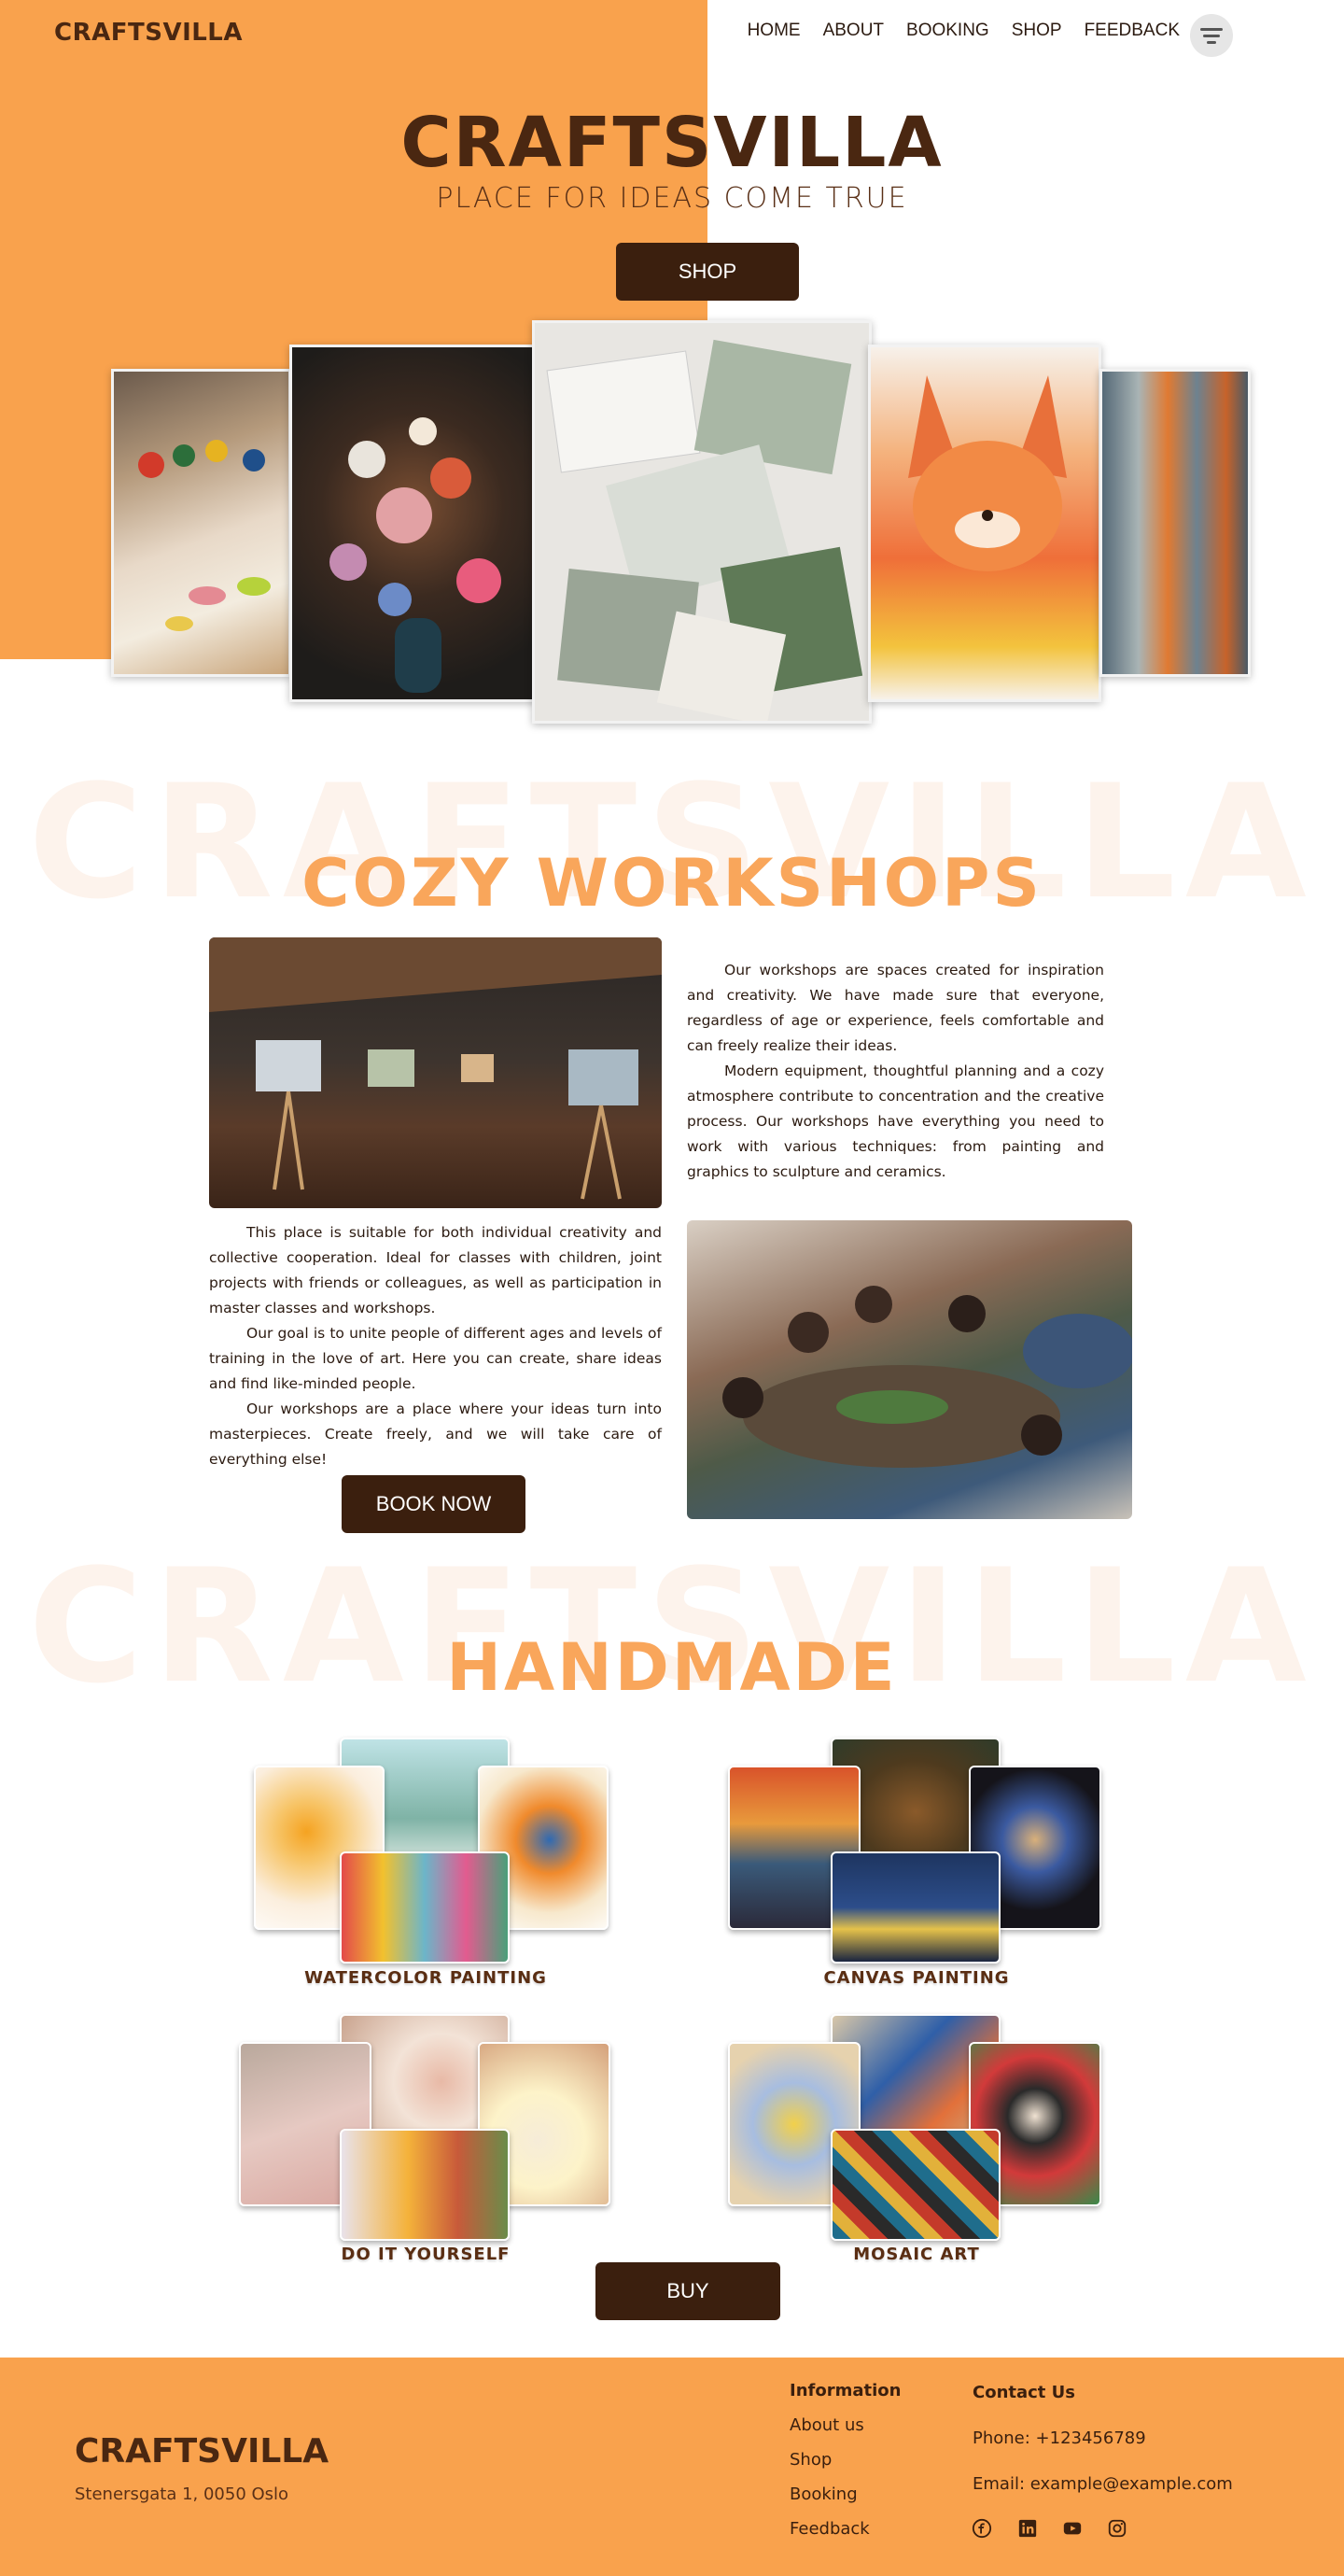  I want to click on hero-subtitle: PLACE FOR IDEAS COME TRUE, so click(672, 198).